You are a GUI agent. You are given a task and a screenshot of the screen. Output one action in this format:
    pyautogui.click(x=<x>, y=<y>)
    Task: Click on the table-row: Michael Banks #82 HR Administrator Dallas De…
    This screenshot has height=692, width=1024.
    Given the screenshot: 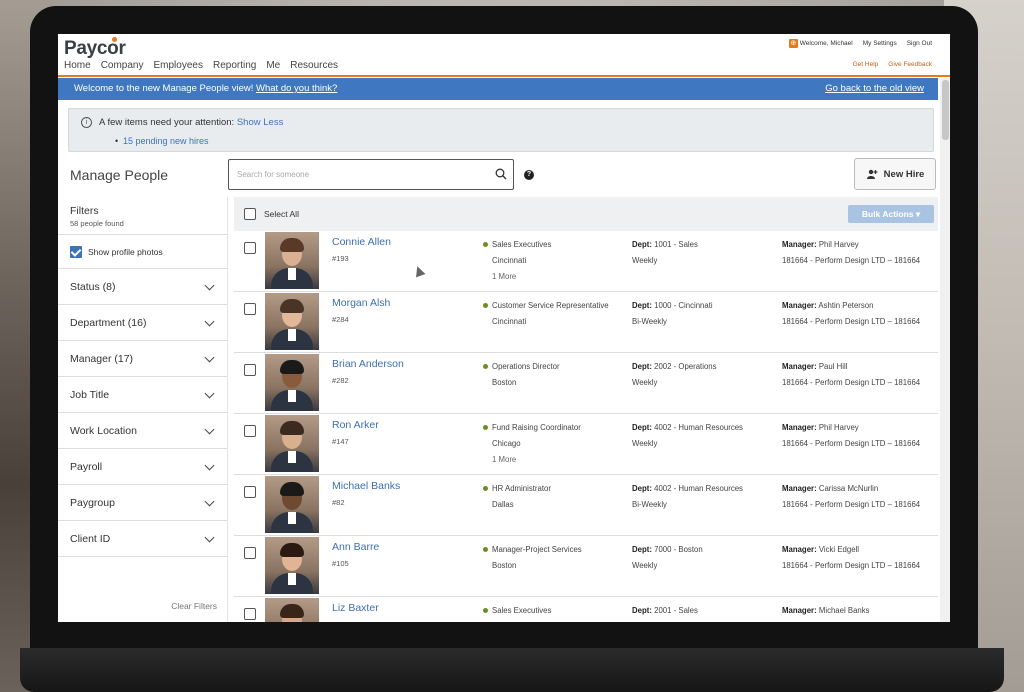 What is the action you would take?
    pyautogui.click(x=586, y=505)
    